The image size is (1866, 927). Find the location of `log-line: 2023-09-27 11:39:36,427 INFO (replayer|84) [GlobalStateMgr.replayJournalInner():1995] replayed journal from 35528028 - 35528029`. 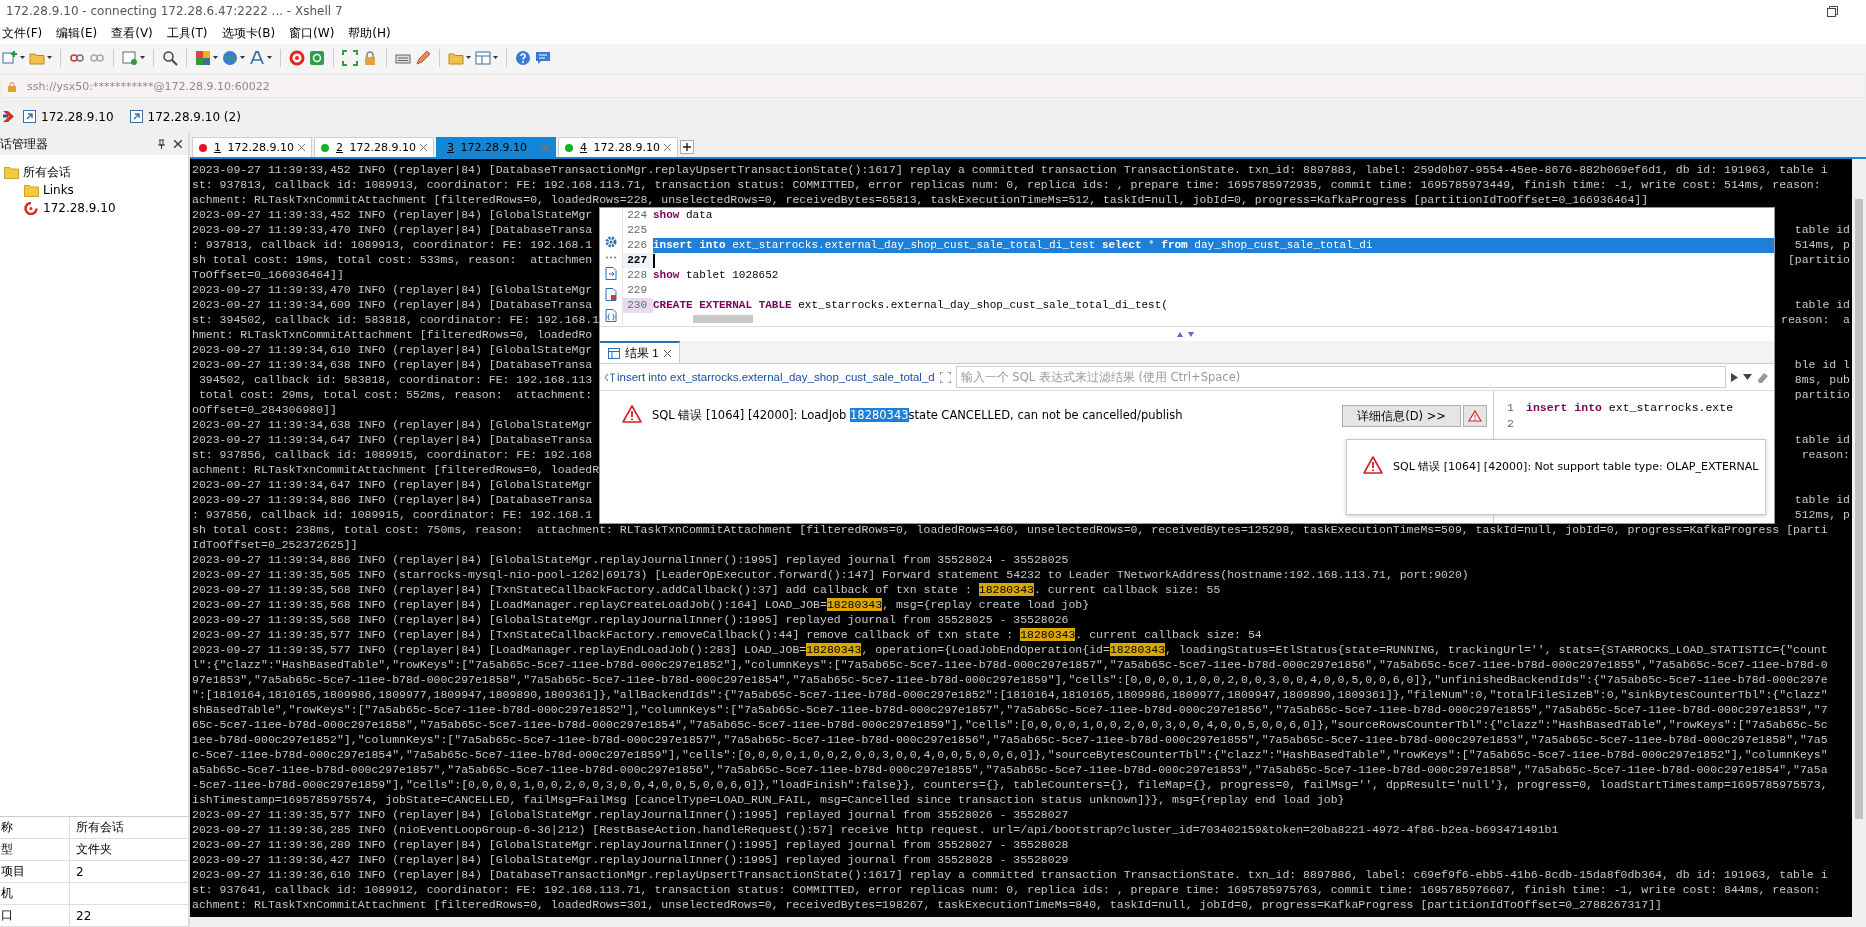

log-line: 2023-09-27 11:39:36,427 INFO (replayer|84) [GlobalStateMgr.replayJournalInner():1995] replayed journal from 35528028 - 35528029 is located at coordinates (630, 859).